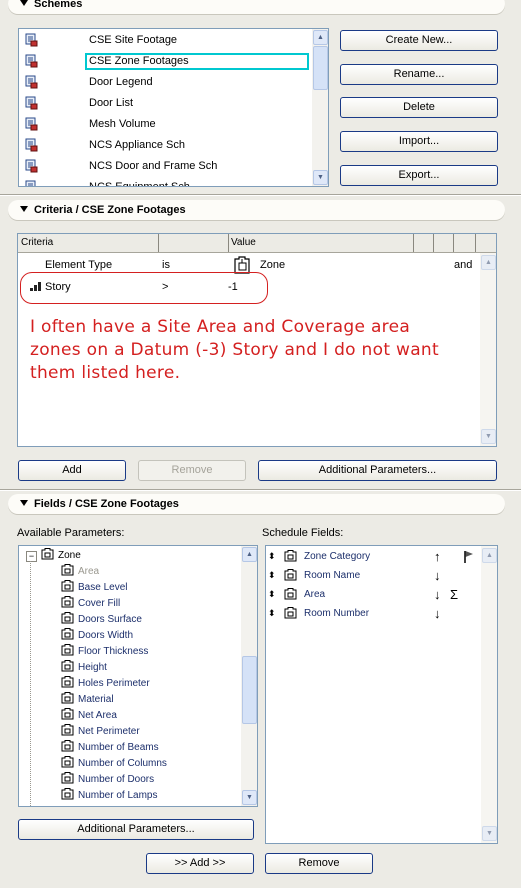 The width and height of the screenshot is (521, 888). I want to click on available-scrollbar: ▲ ▼, so click(249, 676).